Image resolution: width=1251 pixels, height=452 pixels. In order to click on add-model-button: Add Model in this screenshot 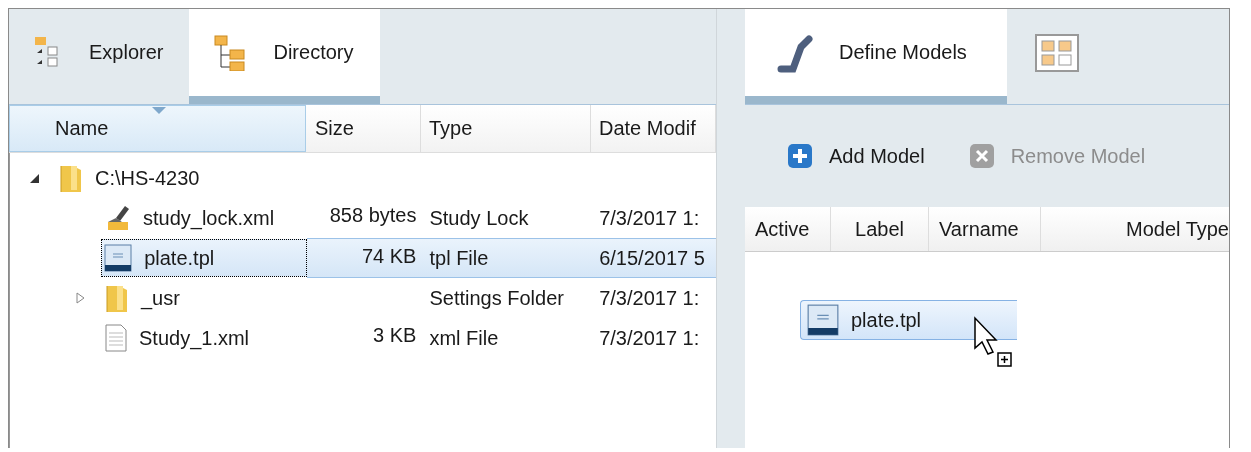, I will do `click(856, 156)`.